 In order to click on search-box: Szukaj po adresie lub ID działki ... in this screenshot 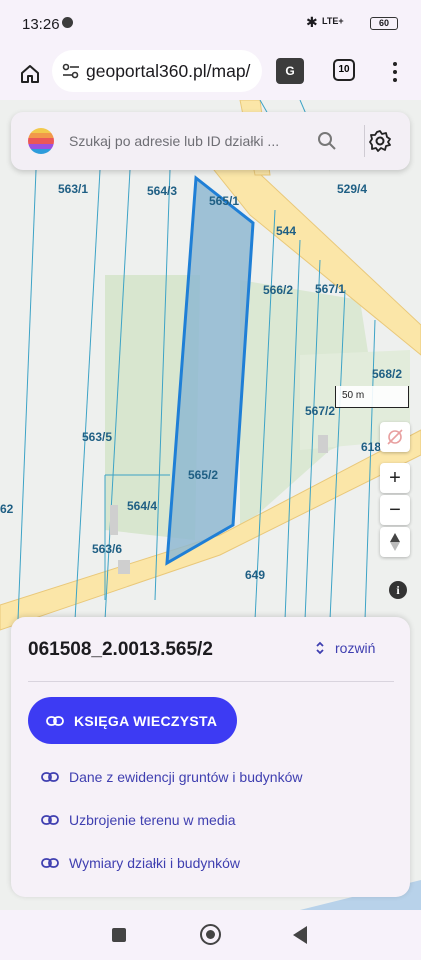, I will do `click(210, 141)`.